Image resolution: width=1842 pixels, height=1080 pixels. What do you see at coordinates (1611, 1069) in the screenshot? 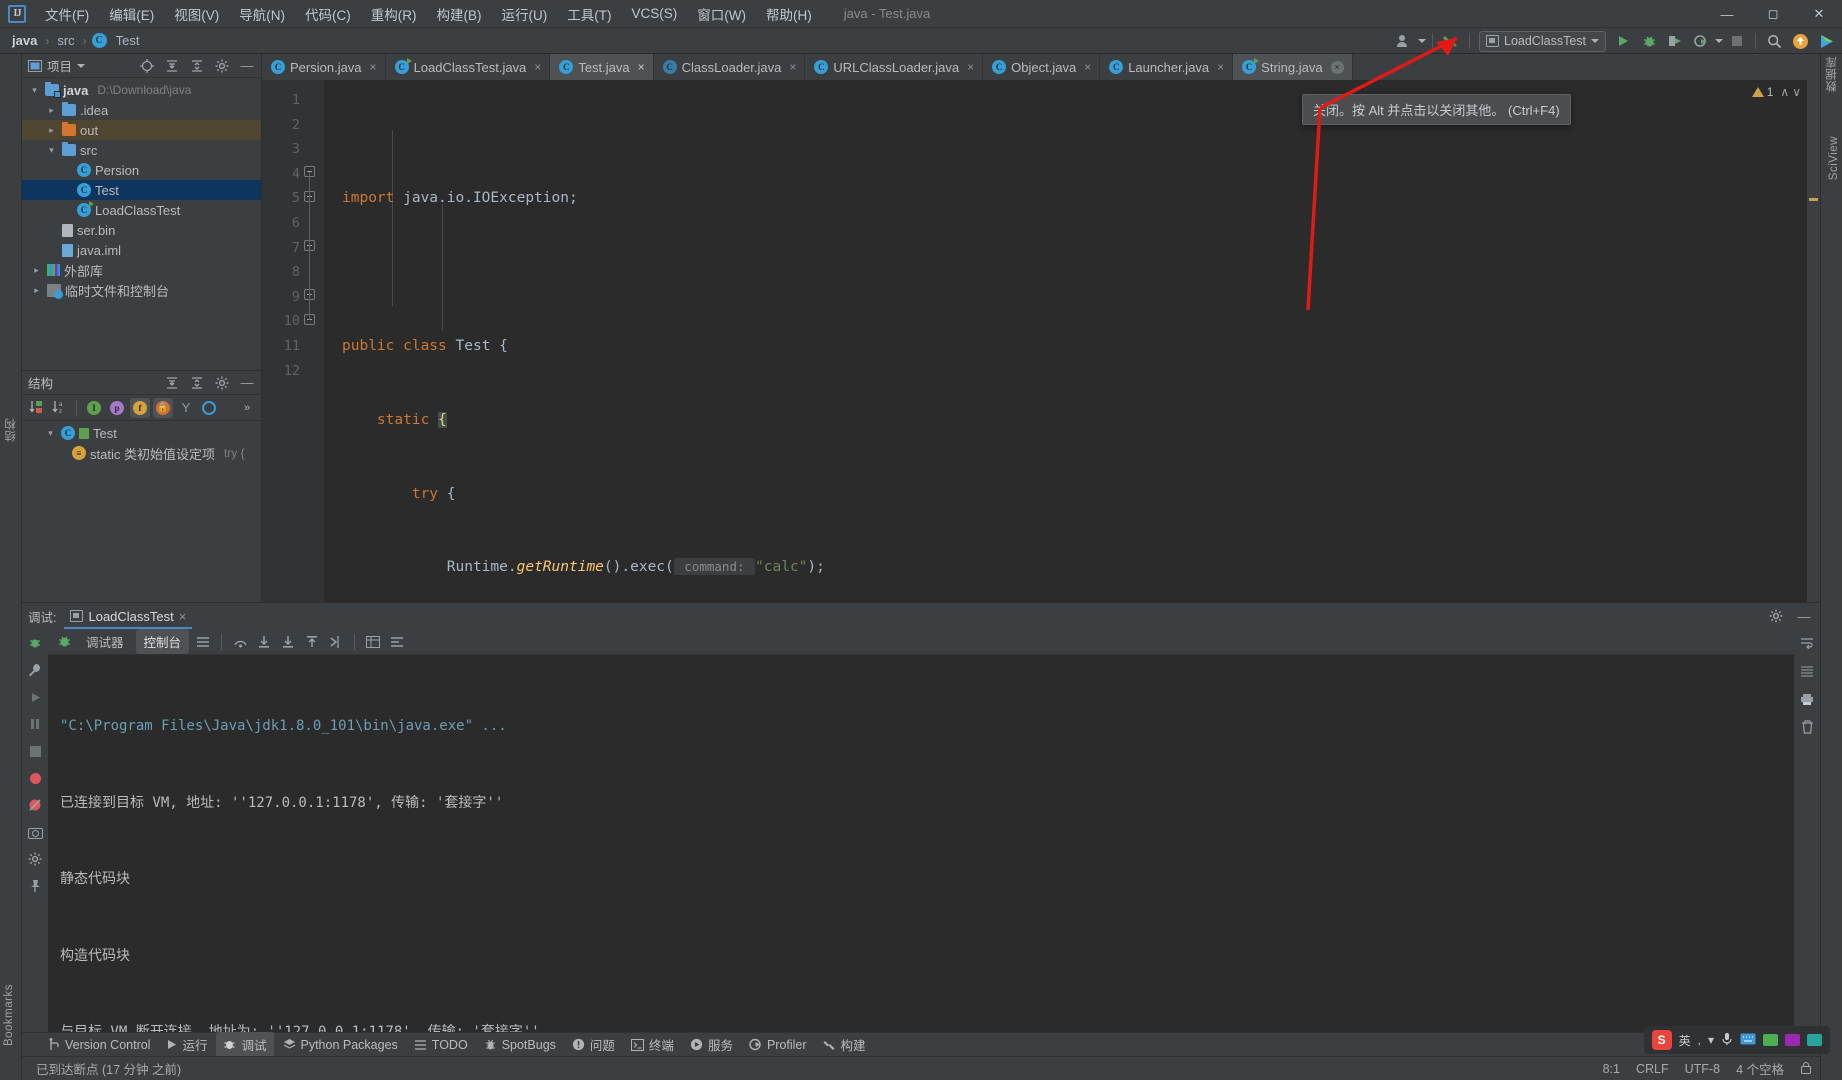
I see `caret-position: 8:1` at bounding box center [1611, 1069].